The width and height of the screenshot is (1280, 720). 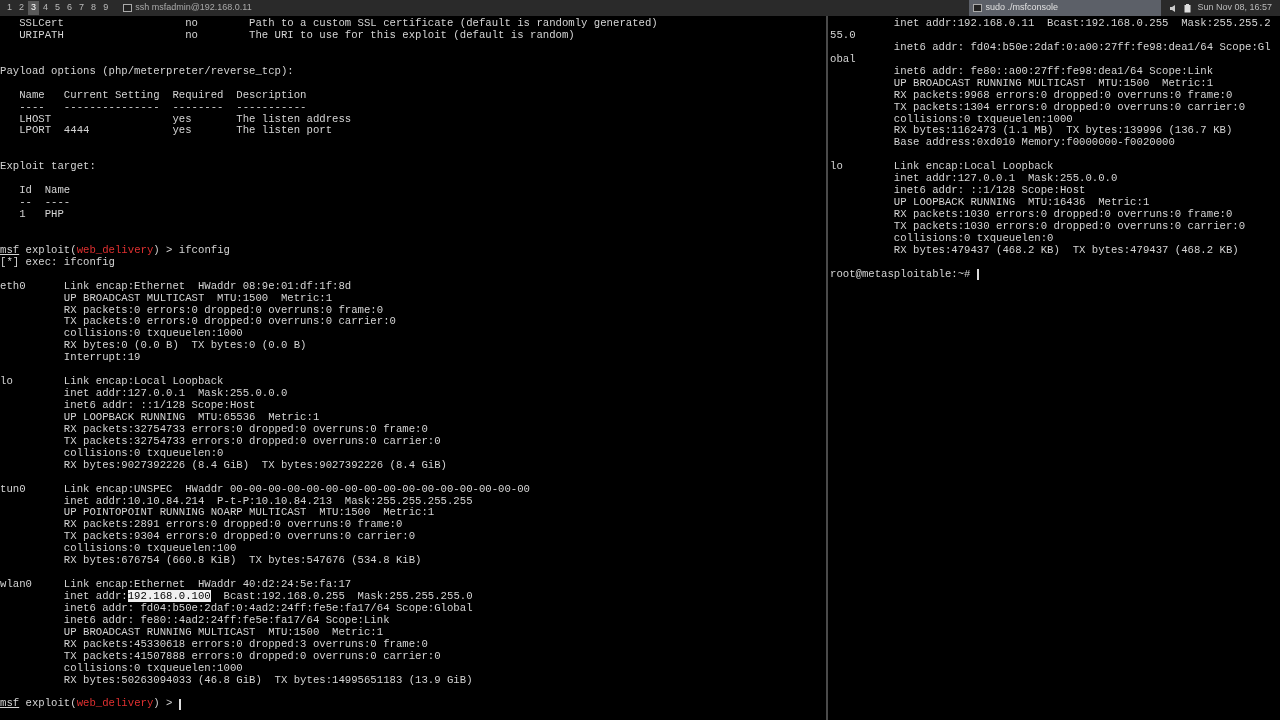 I want to click on terminal-line: TX packets:1304 errors:0 dropped:0 overruns:0 carrier:0, so click(x=1069, y=107).